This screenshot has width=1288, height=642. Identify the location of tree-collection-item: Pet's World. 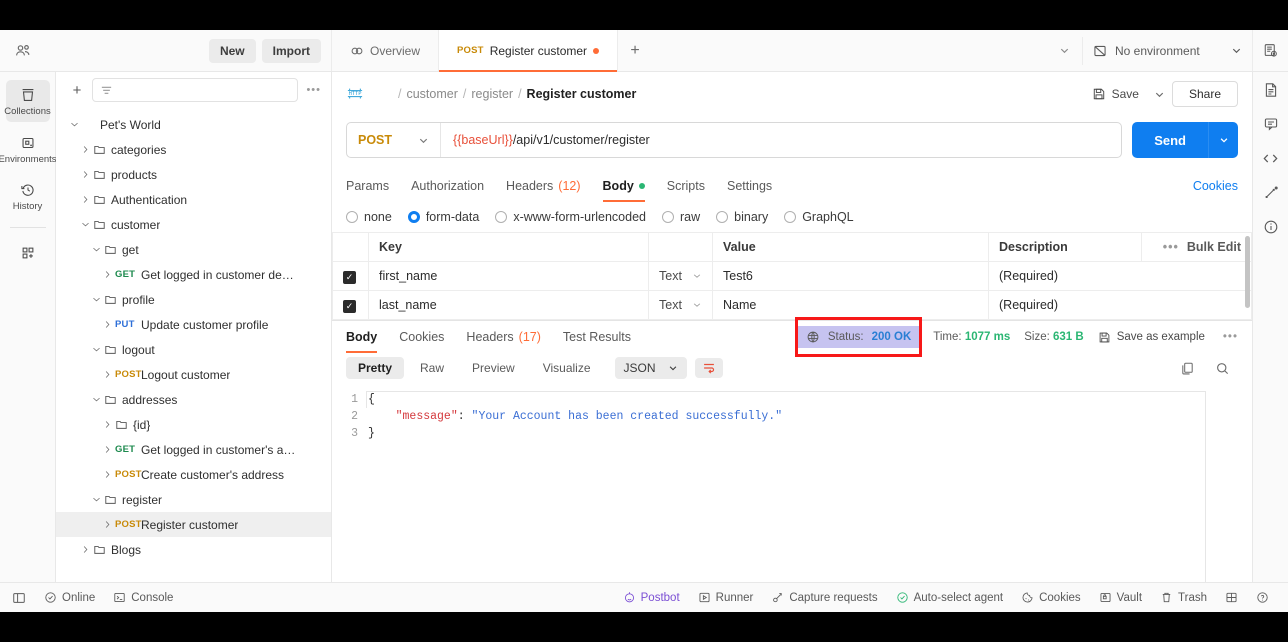
(193, 124).